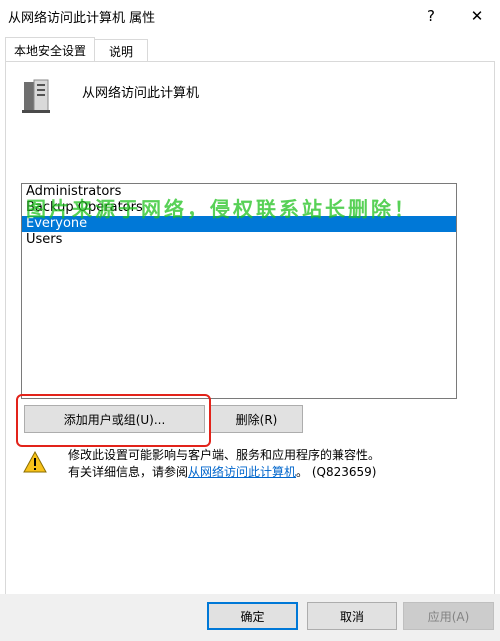  I want to click on warning-line-1: 修改此设置可能影响与客户端、服务和应用程序的兼容性。, so click(224, 455).